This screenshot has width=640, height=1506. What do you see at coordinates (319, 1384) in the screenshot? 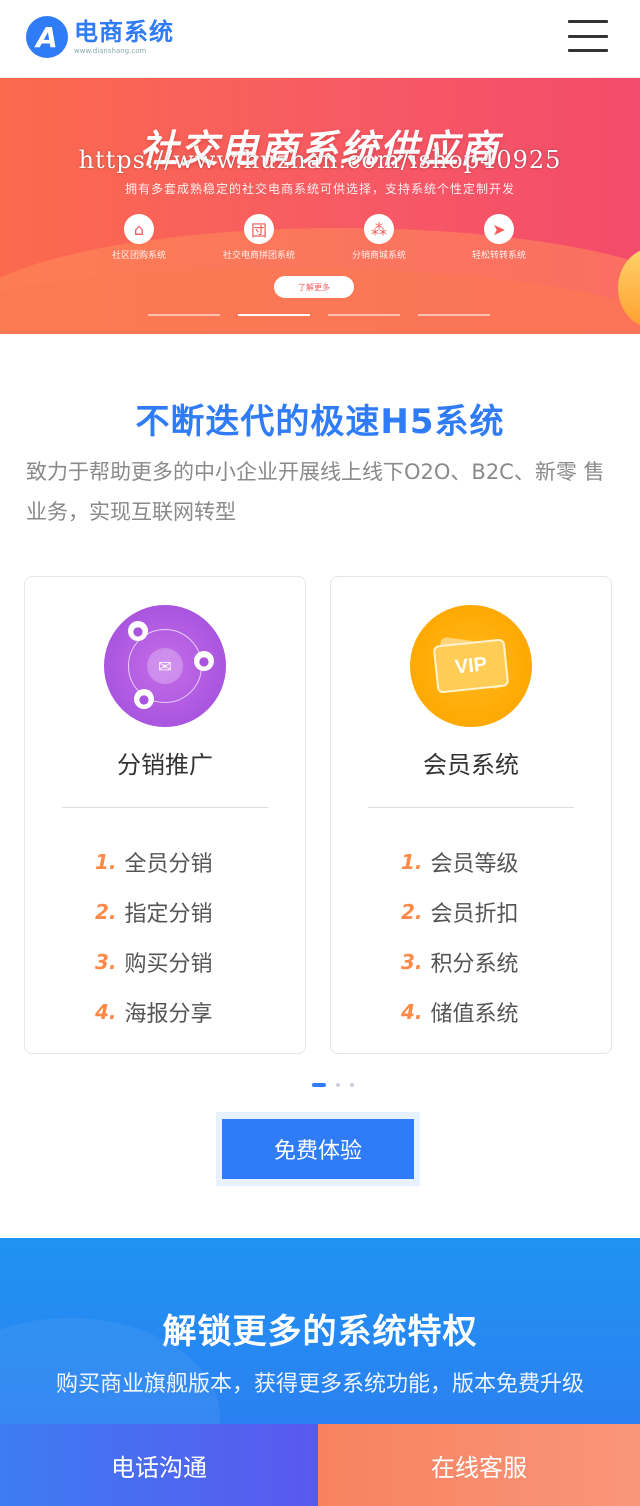
I see `promo-description: 购买商业旗舰版本，获得更多系统功能，版本免费升级` at bounding box center [319, 1384].